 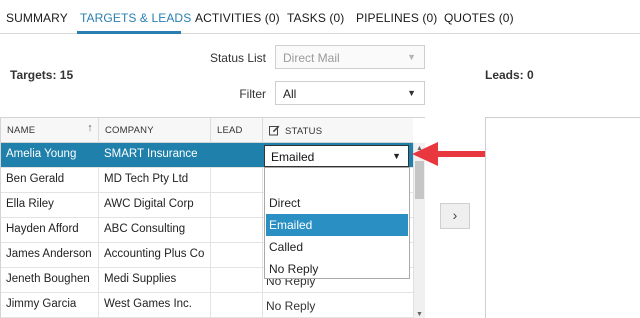 What do you see at coordinates (129, 32) in the screenshot?
I see `active-tab-indicator` at bounding box center [129, 32].